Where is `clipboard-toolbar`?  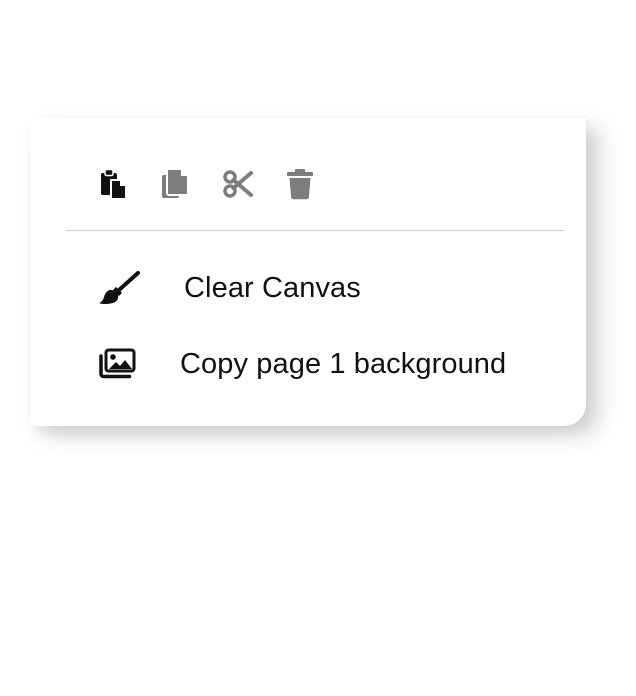
clipboard-toolbar is located at coordinates (222, 184).